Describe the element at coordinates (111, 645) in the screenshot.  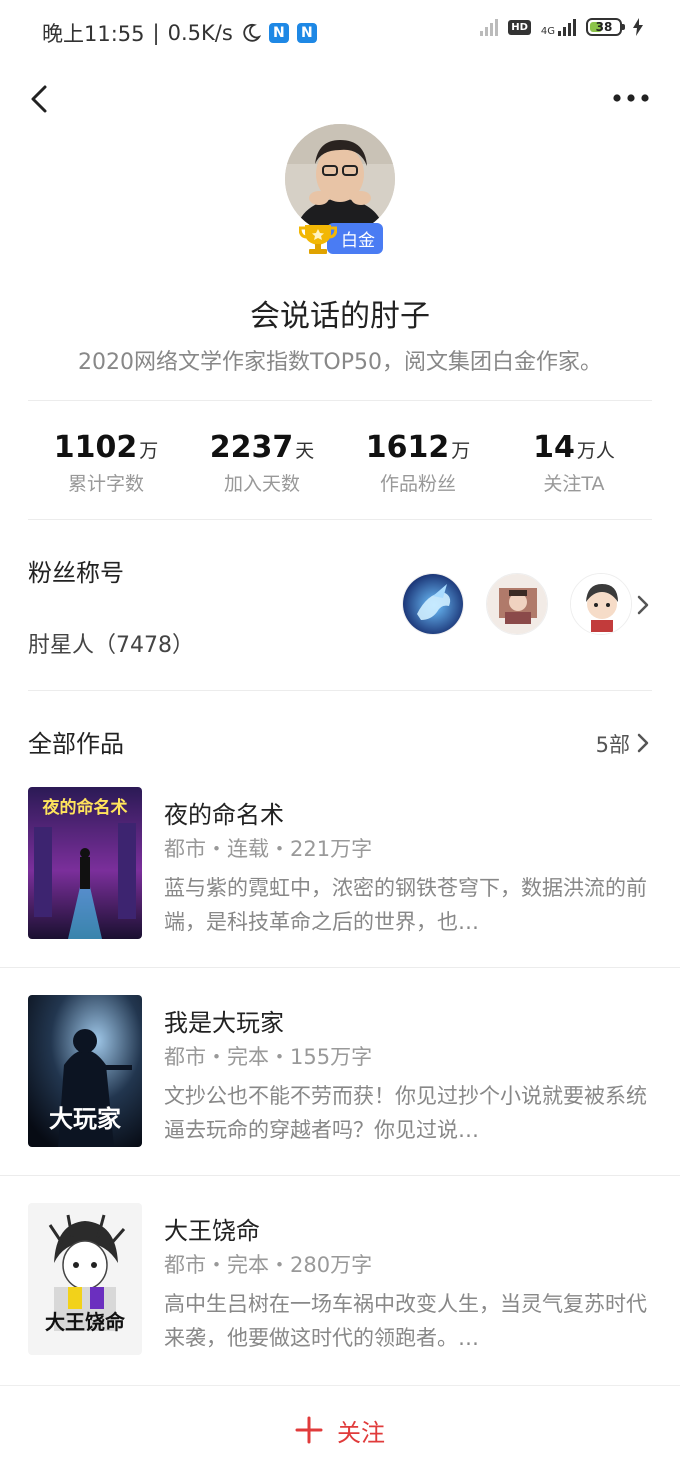
I see `fans-nickname: 肘星人（7478）` at that location.